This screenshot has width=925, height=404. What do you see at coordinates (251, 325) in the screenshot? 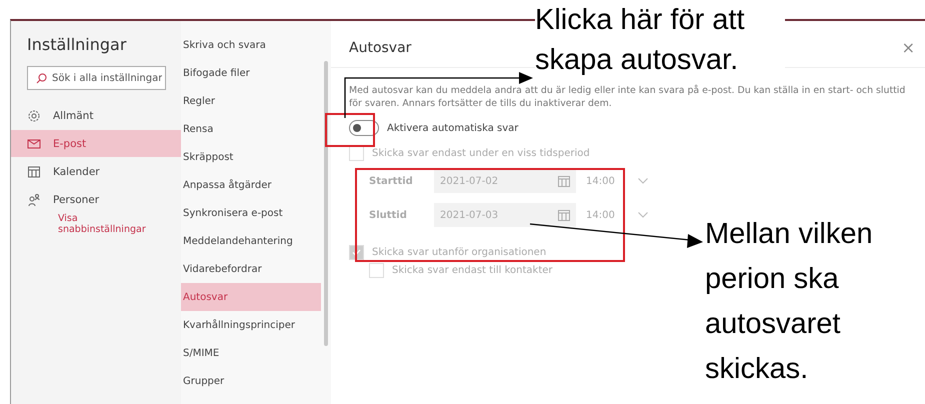
I see `submenu-item: Kvarhållningsprinciper` at bounding box center [251, 325].